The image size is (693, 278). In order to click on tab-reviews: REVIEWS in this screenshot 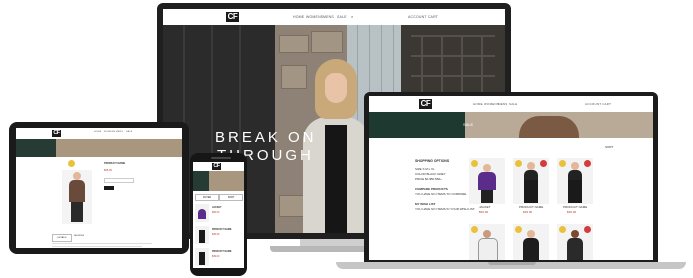, I will do `click(79, 237)`.